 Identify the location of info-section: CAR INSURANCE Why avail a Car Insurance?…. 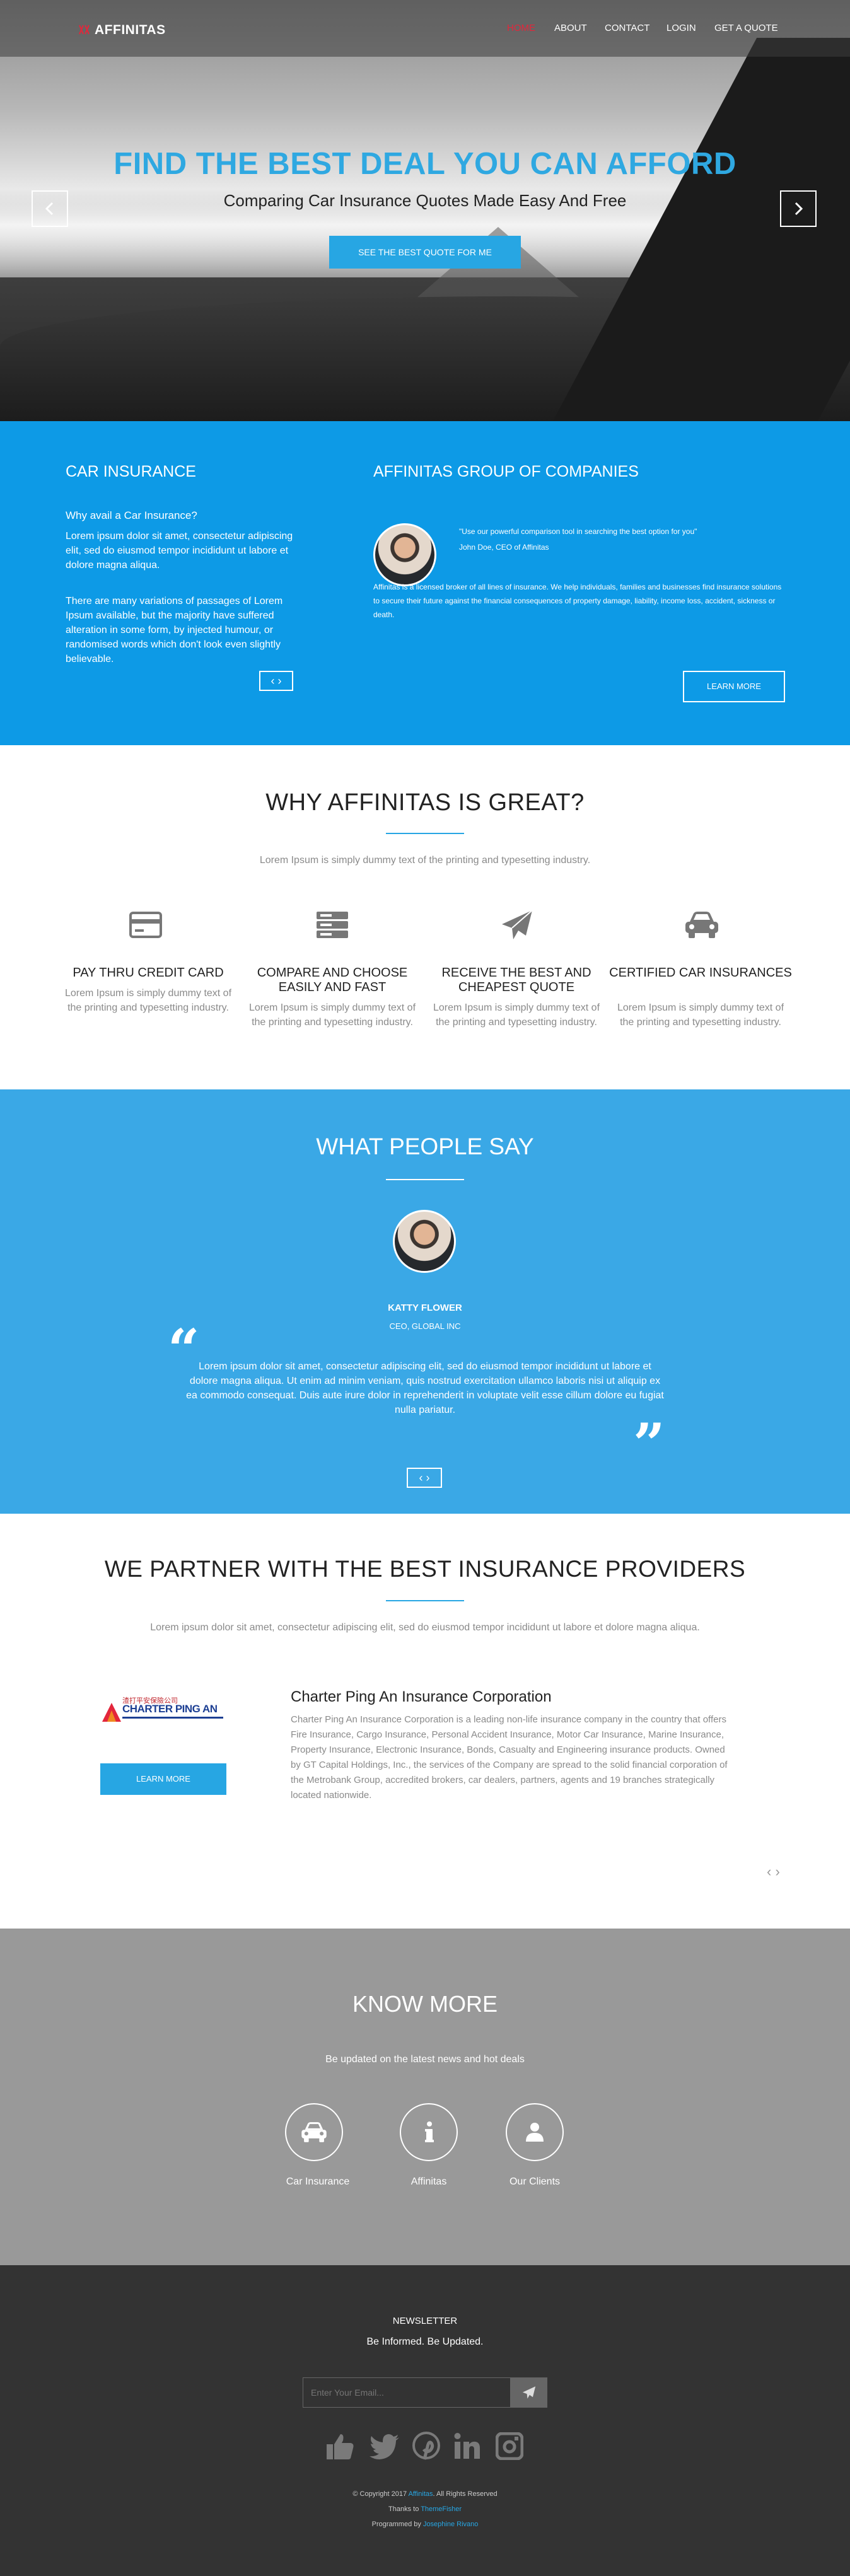
(425, 583).